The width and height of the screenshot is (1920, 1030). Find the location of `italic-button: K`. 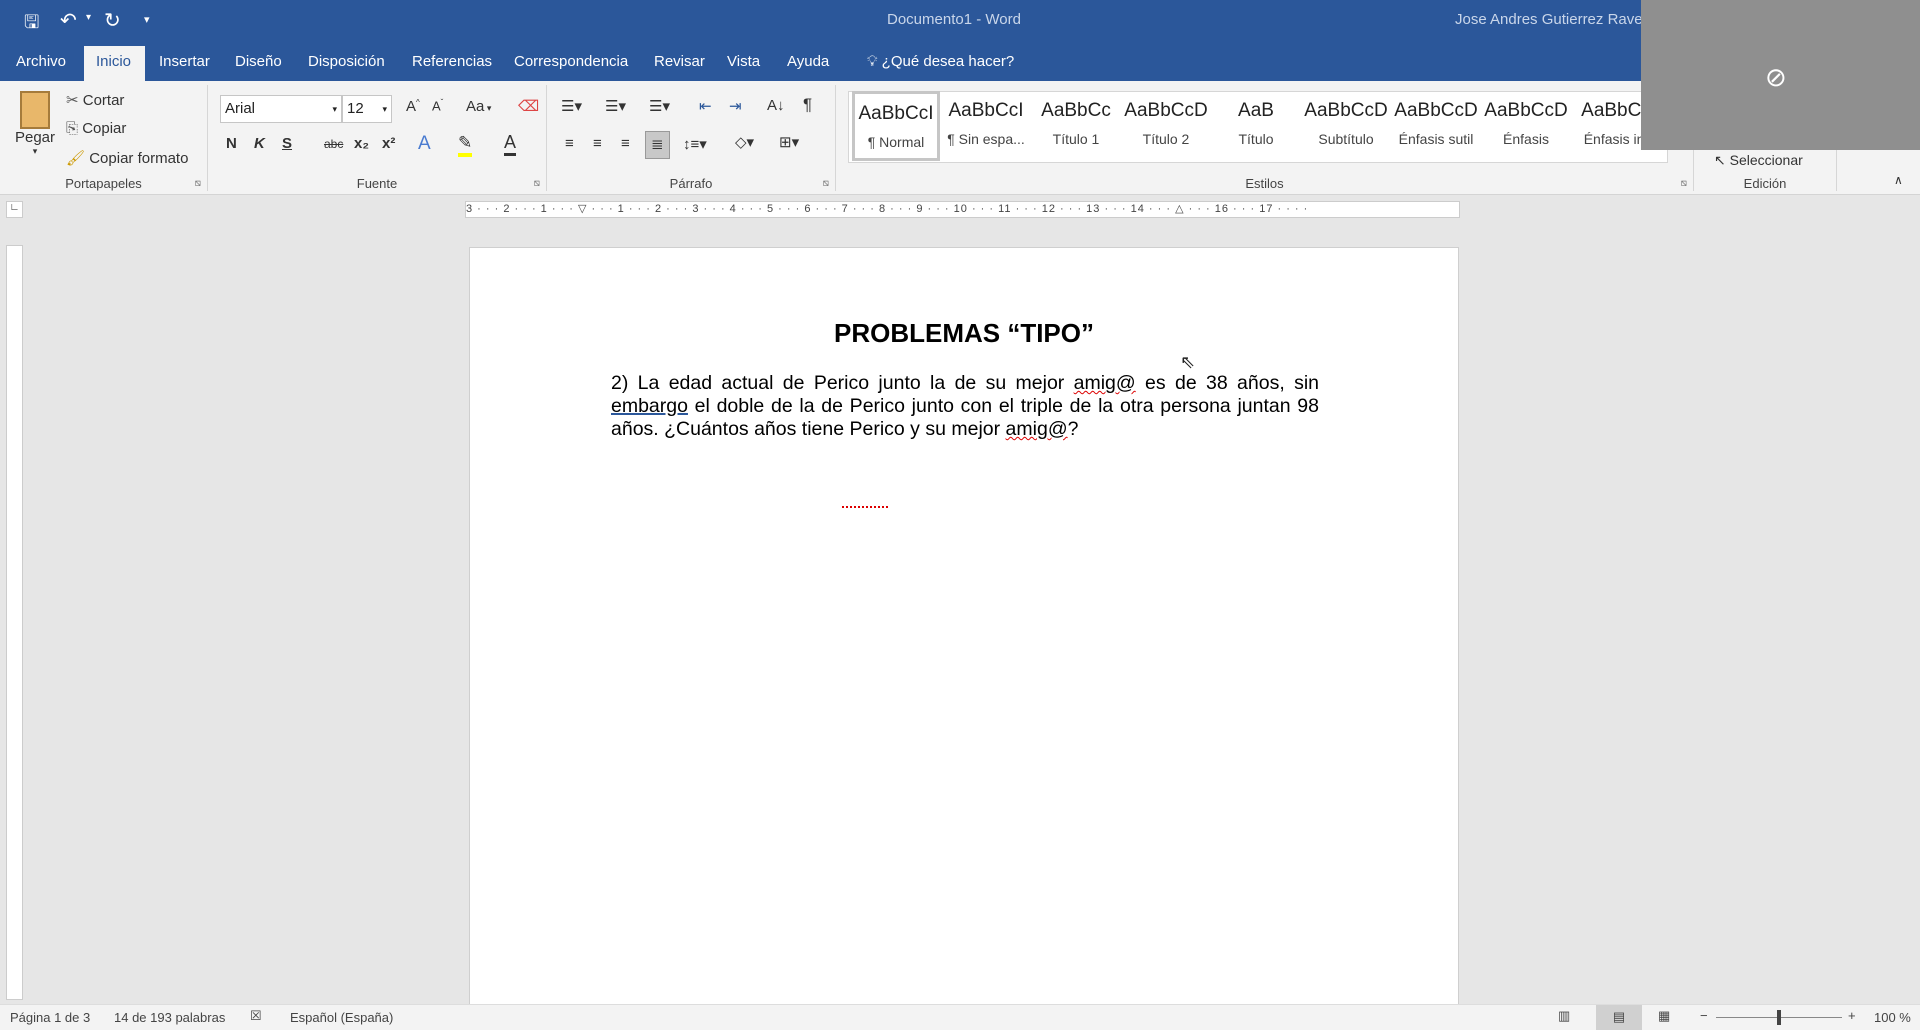

italic-button: K is located at coordinates (259, 143).